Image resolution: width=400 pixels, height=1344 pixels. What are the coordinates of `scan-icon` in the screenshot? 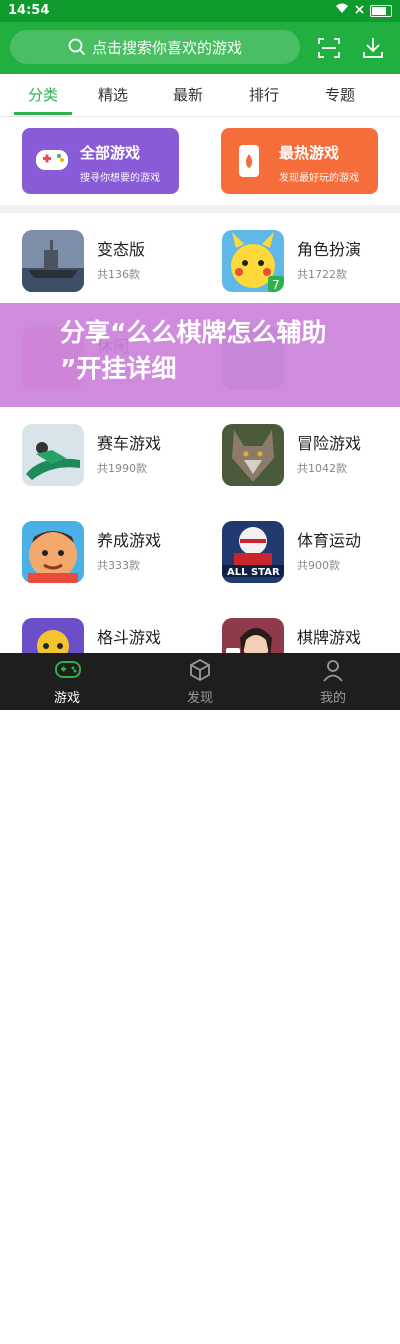 It's located at (329, 48).